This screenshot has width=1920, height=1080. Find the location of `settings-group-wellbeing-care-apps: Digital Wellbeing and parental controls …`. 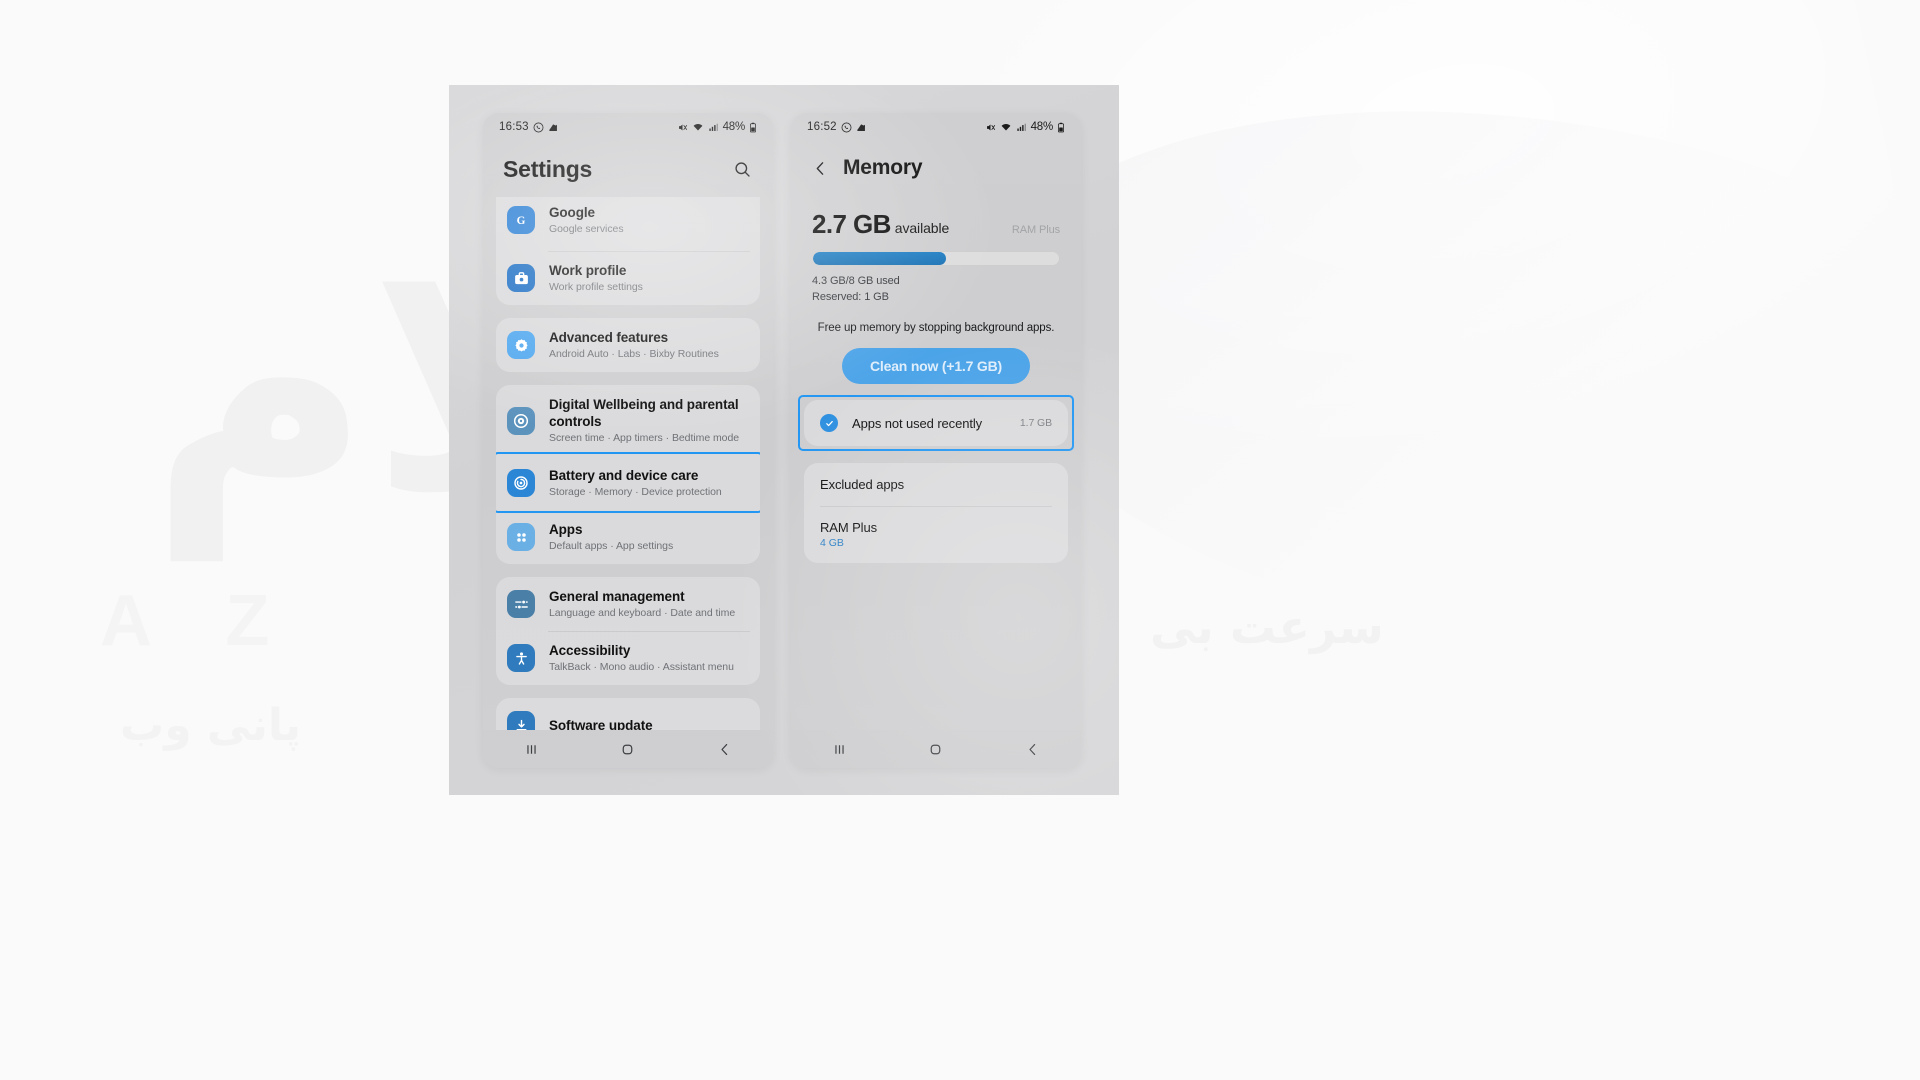

settings-group-wellbeing-care-apps: Digital Wellbeing and parental controls … is located at coordinates (628, 474).